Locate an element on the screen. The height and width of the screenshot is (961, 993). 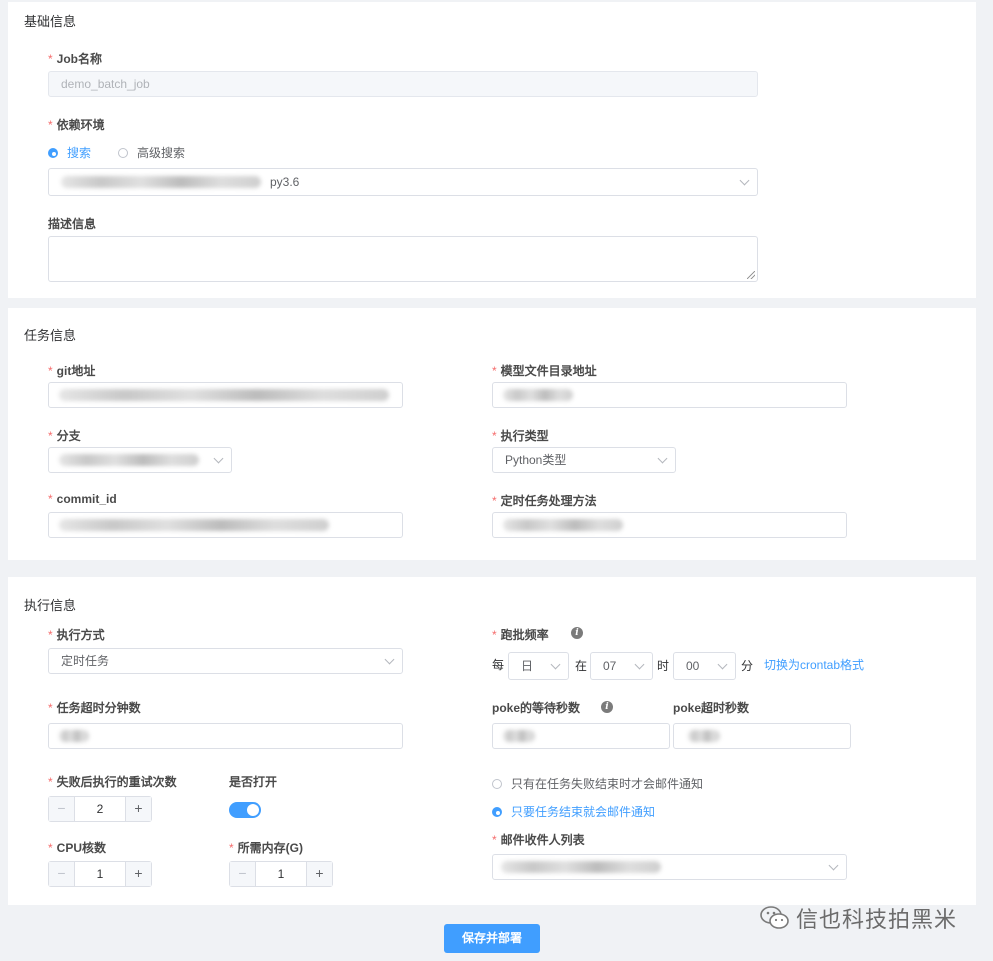
cpu-value: 1 is located at coordinates (100, 874).